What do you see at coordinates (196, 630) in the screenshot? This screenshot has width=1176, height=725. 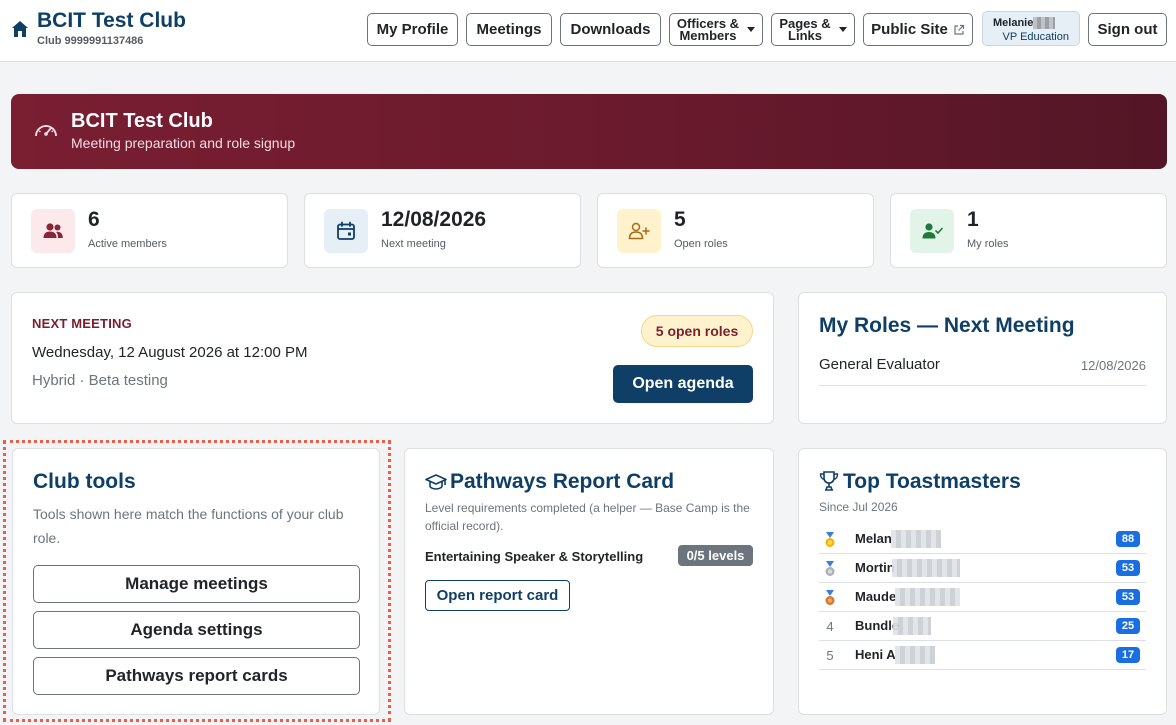 I see `agenda-settings-button: Agenda settings` at bounding box center [196, 630].